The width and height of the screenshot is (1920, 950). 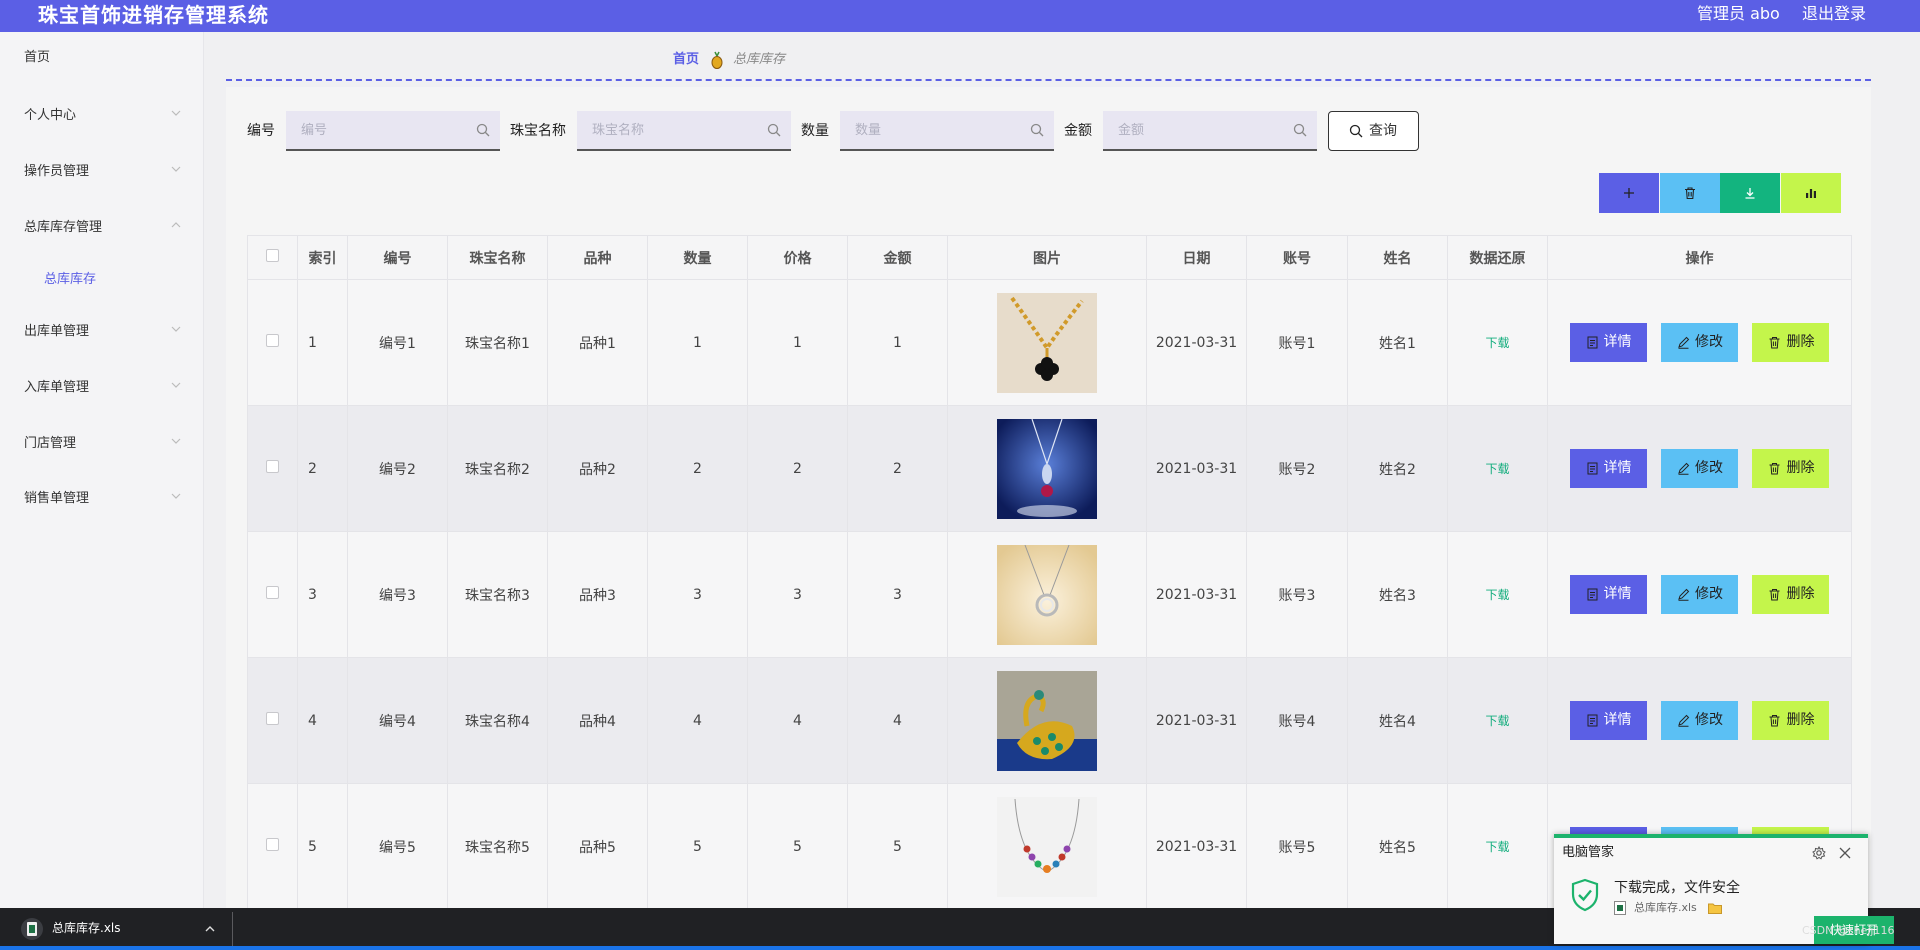 What do you see at coordinates (897, 257) in the screenshot?
I see `column-header: 金额` at bounding box center [897, 257].